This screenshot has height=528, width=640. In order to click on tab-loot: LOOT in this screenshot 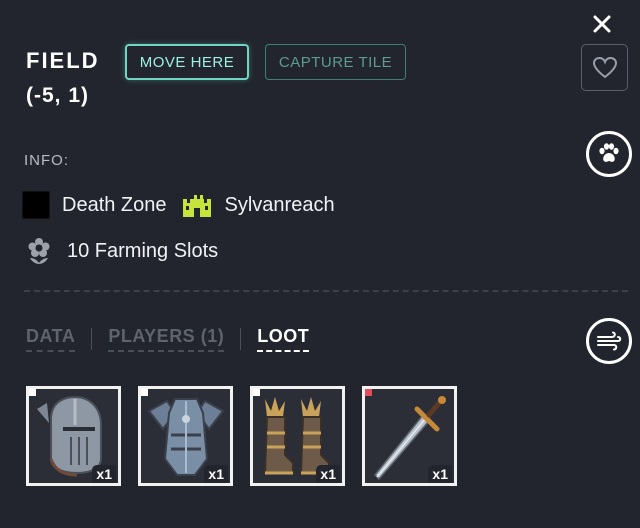, I will do `click(283, 339)`.